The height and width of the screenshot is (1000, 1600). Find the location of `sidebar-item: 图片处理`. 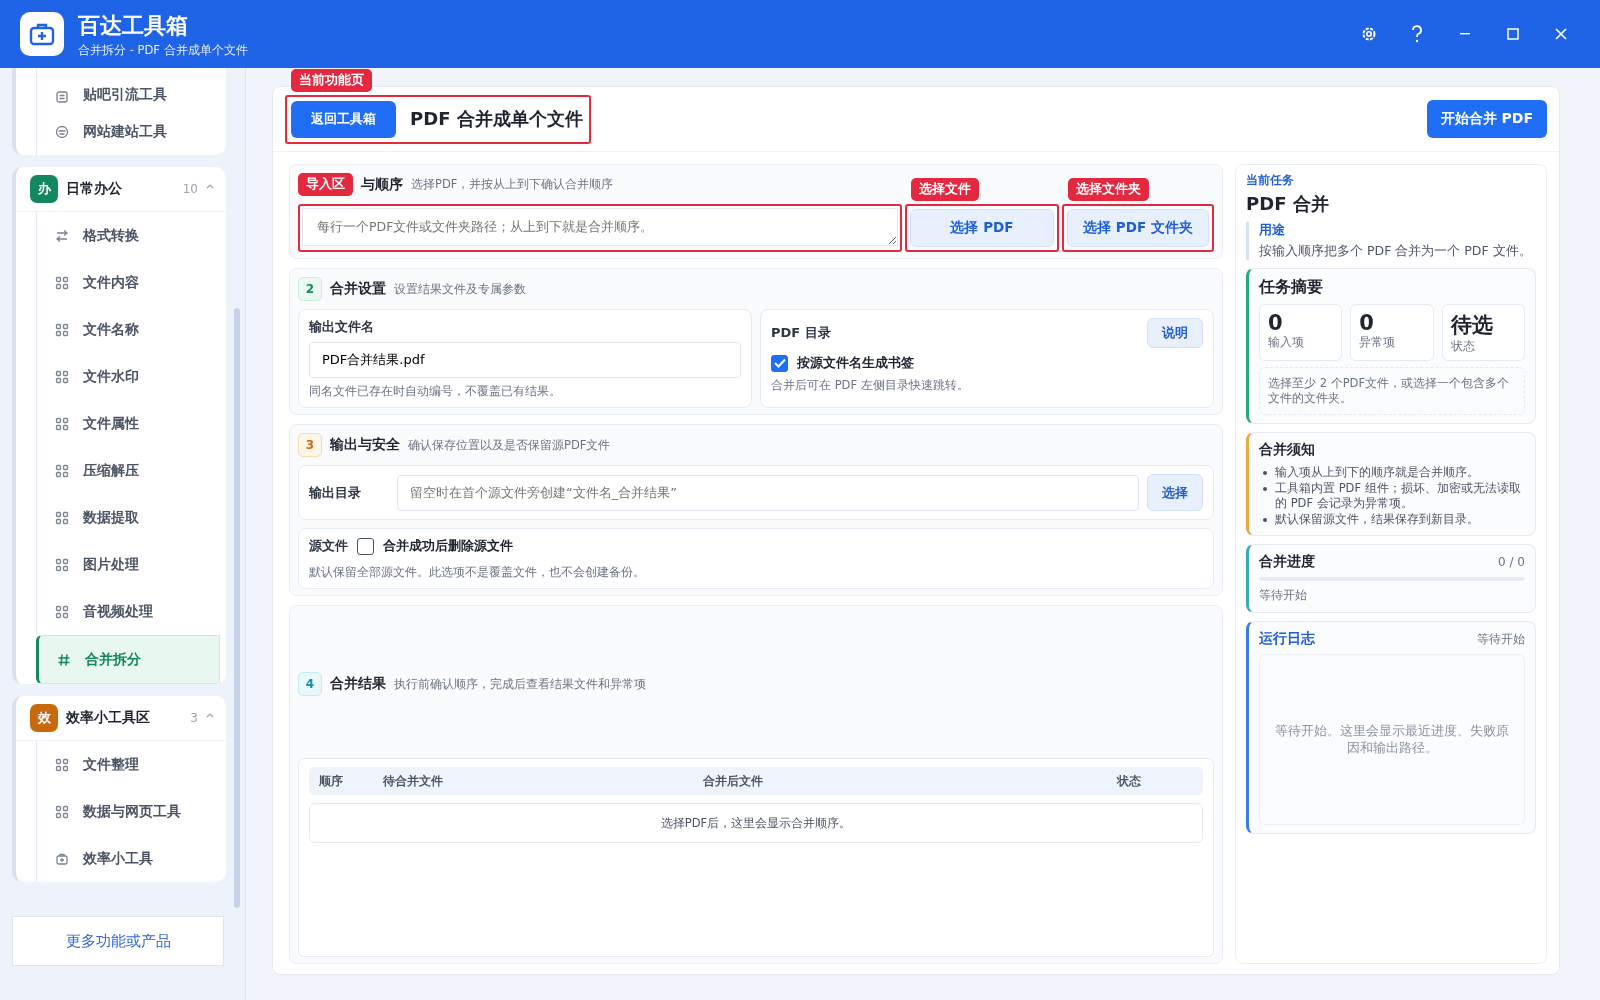

sidebar-item: 图片处理 is located at coordinates (131, 564).